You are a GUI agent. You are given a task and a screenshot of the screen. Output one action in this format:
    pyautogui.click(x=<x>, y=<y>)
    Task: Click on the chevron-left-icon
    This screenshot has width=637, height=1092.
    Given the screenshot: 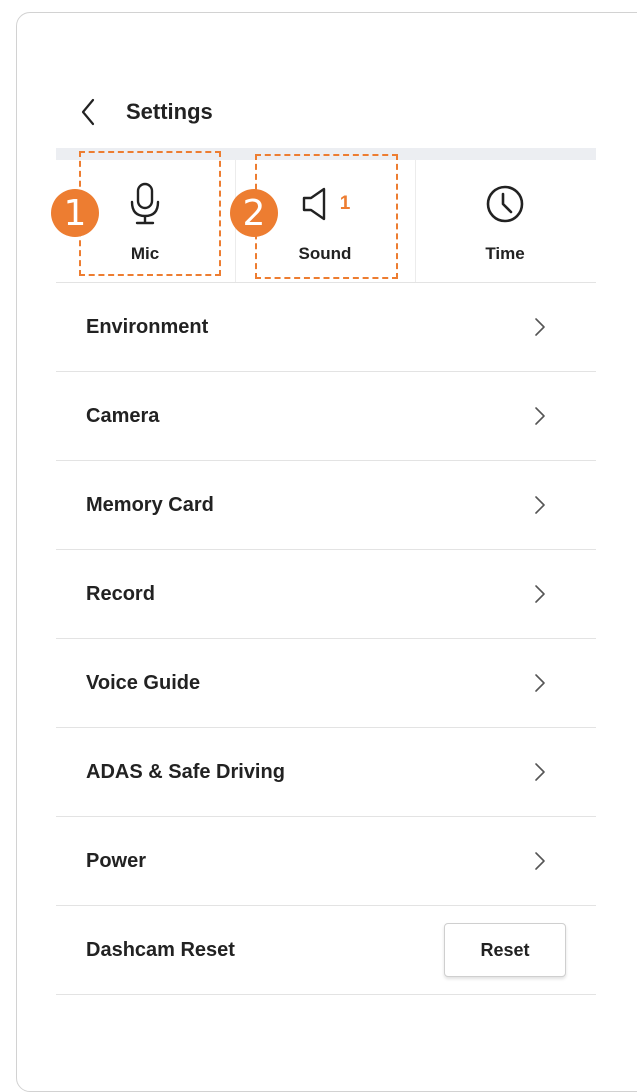 What is the action you would take?
    pyautogui.click(x=88, y=112)
    